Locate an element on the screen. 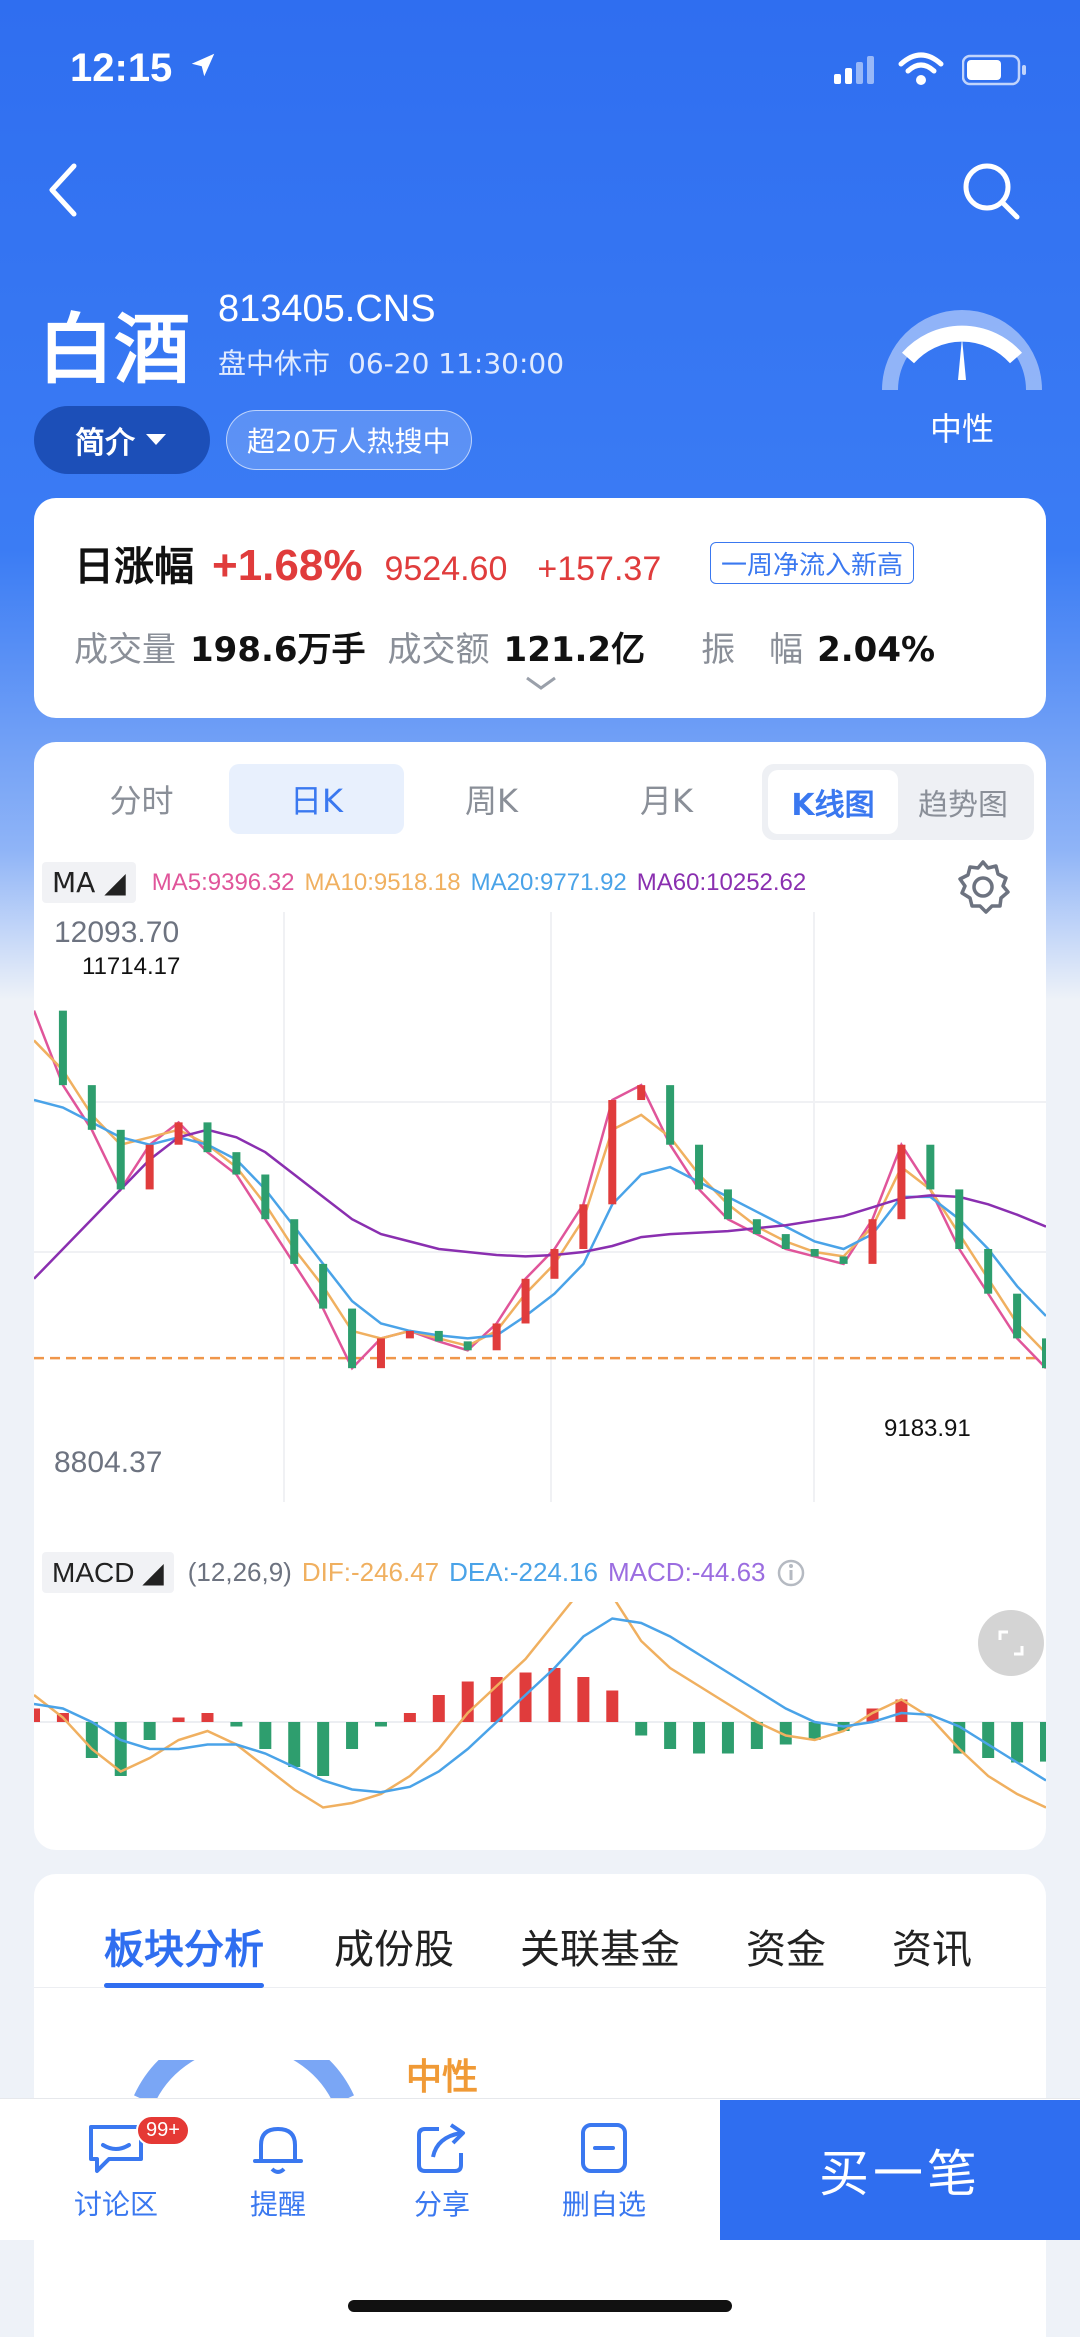 The height and width of the screenshot is (2337, 1080). bell-icon is located at coordinates (278, 2150).